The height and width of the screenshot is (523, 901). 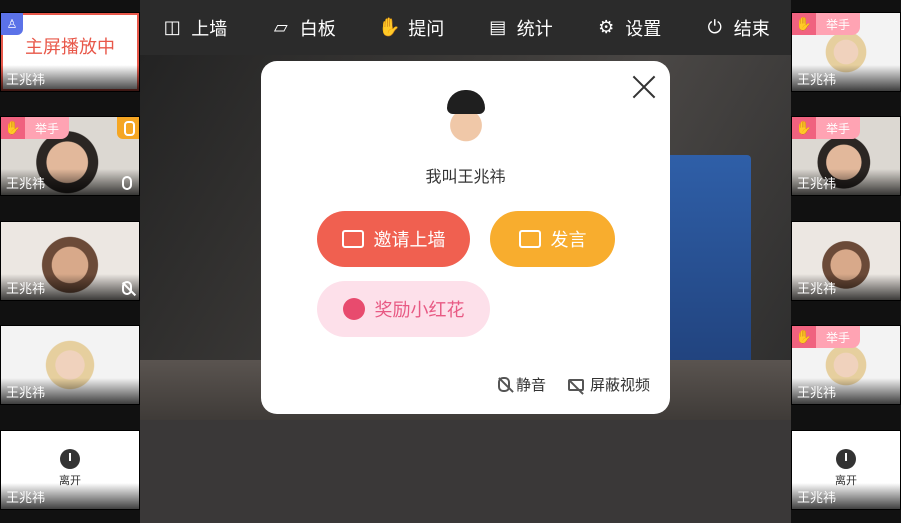 I want to click on dialog-secondary-actions: 静音 屏蔽视频, so click(x=573, y=384).